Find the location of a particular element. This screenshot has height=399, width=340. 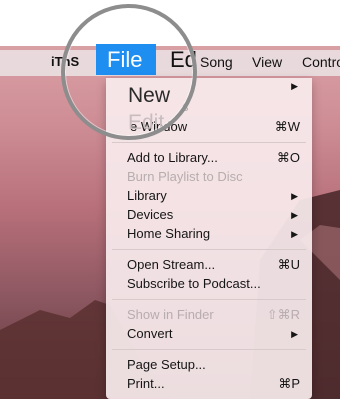

menu-item-edit: Edit is located at coordinates (146, 122).